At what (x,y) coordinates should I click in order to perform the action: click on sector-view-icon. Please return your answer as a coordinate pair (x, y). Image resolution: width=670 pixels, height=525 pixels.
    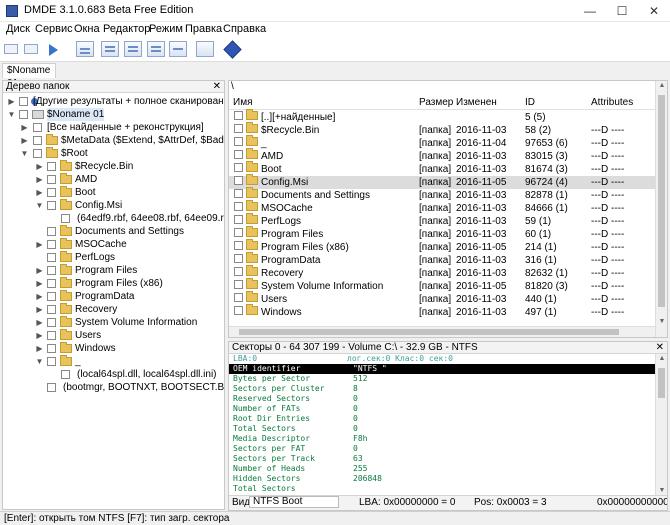
    Looking at the image, I should click on (156, 49).